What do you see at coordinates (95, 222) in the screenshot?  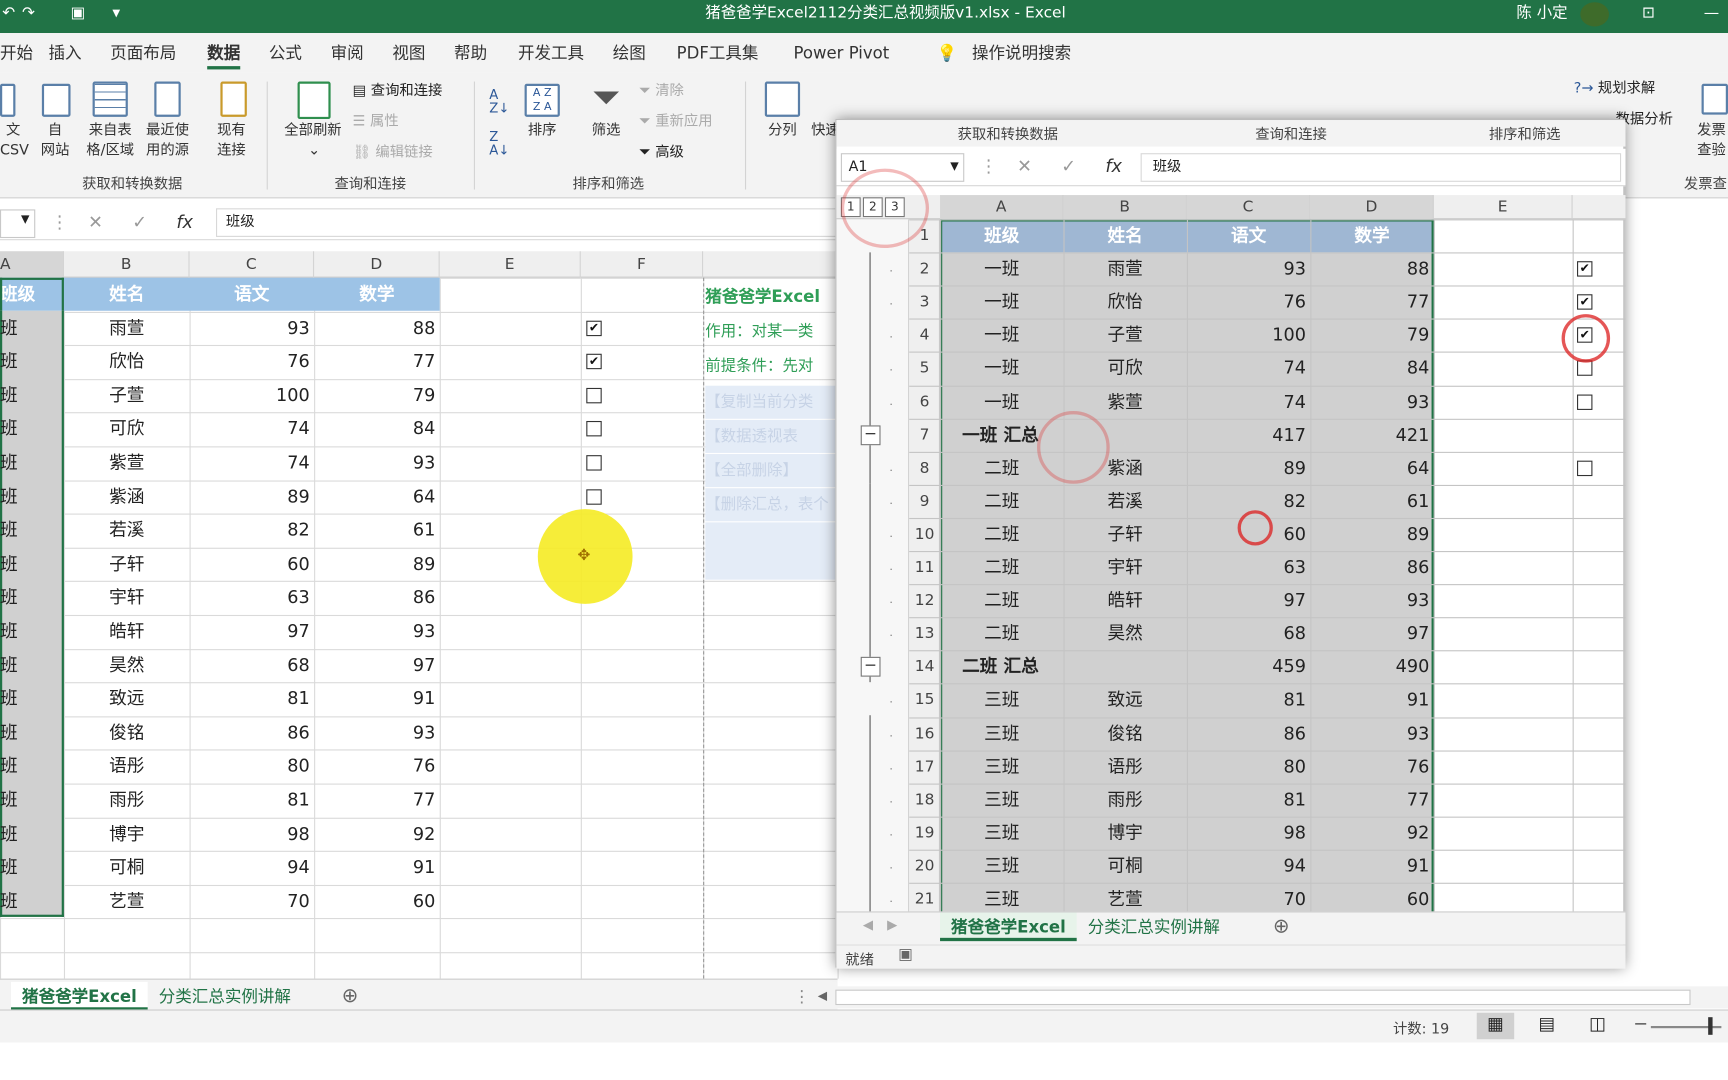 I see `cancel-icon: ✕` at bounding box center [95, 222].